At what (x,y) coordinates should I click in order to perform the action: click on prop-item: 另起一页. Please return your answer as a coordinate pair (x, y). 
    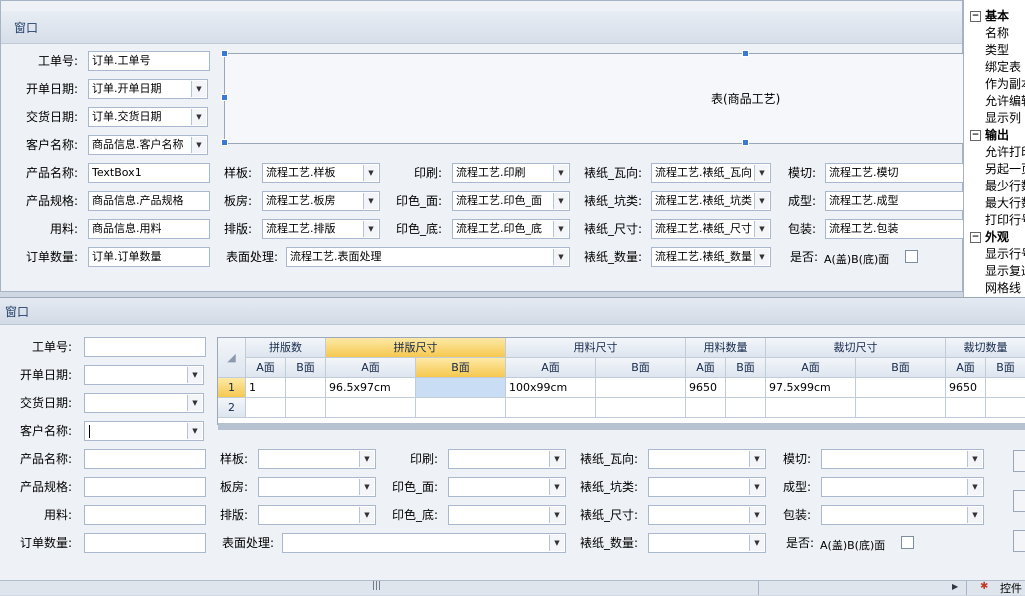
    Looking at the image, I should click on (1005, 169).